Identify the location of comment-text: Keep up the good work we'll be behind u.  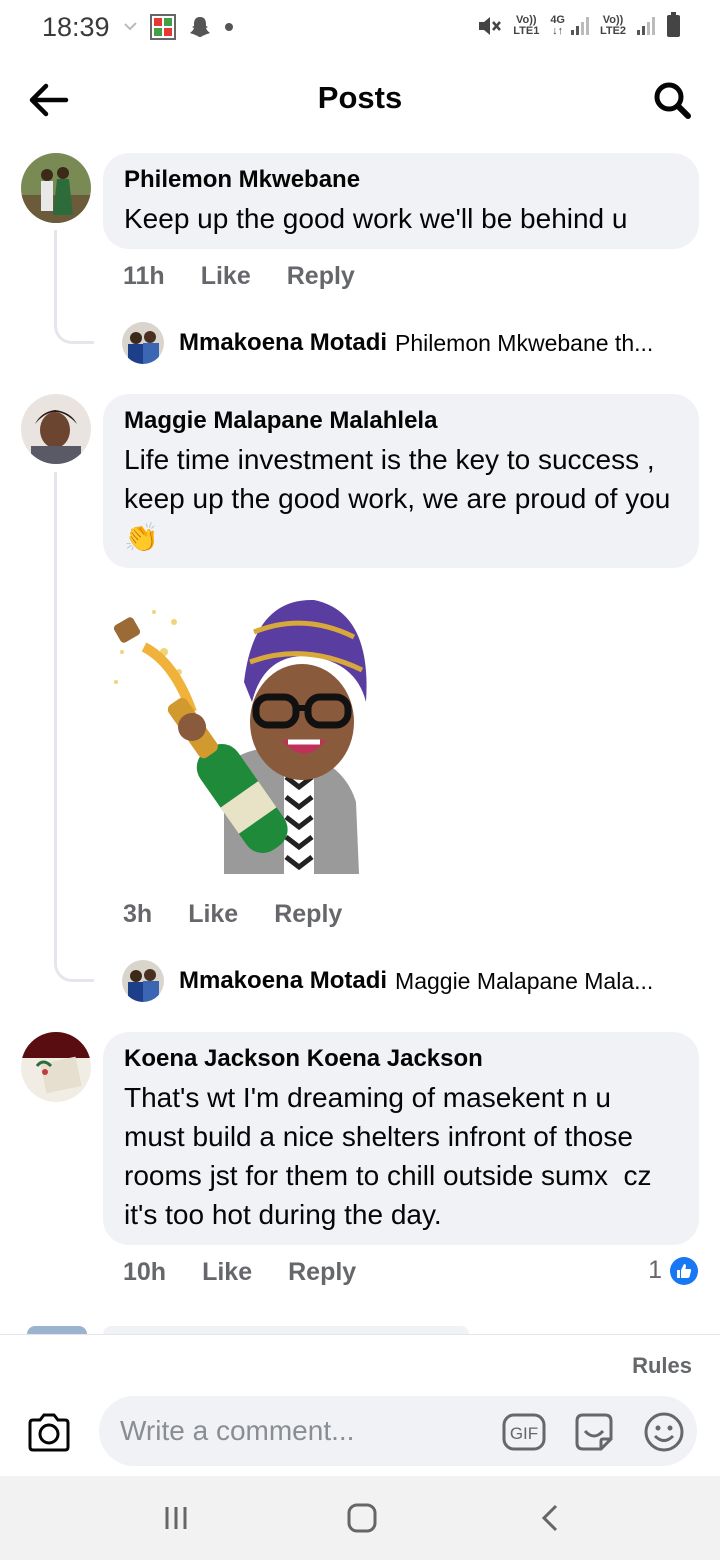
(376, 218).